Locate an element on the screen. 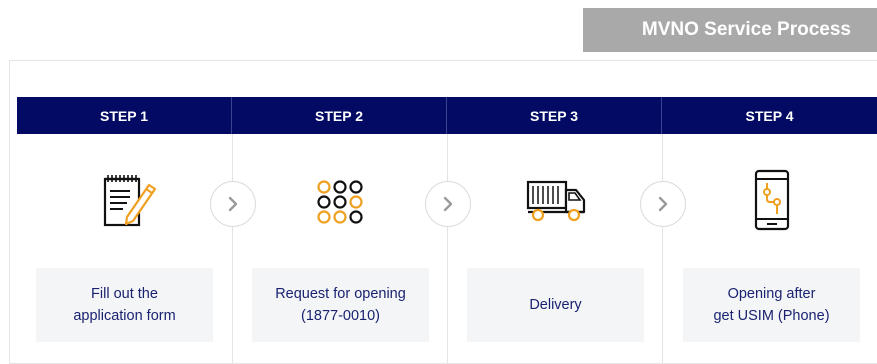 The height and width of the screenshot is (364, 877). section-title: MVNO Service Process is located at coordinates (730, 30).